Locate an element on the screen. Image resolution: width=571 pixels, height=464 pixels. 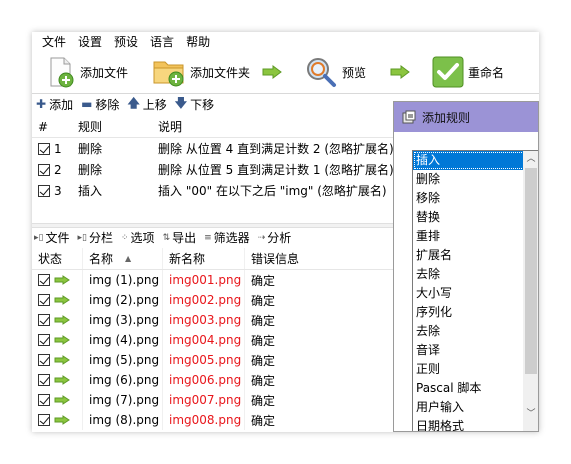
col-hash: # is located at coordinates (52, 127).